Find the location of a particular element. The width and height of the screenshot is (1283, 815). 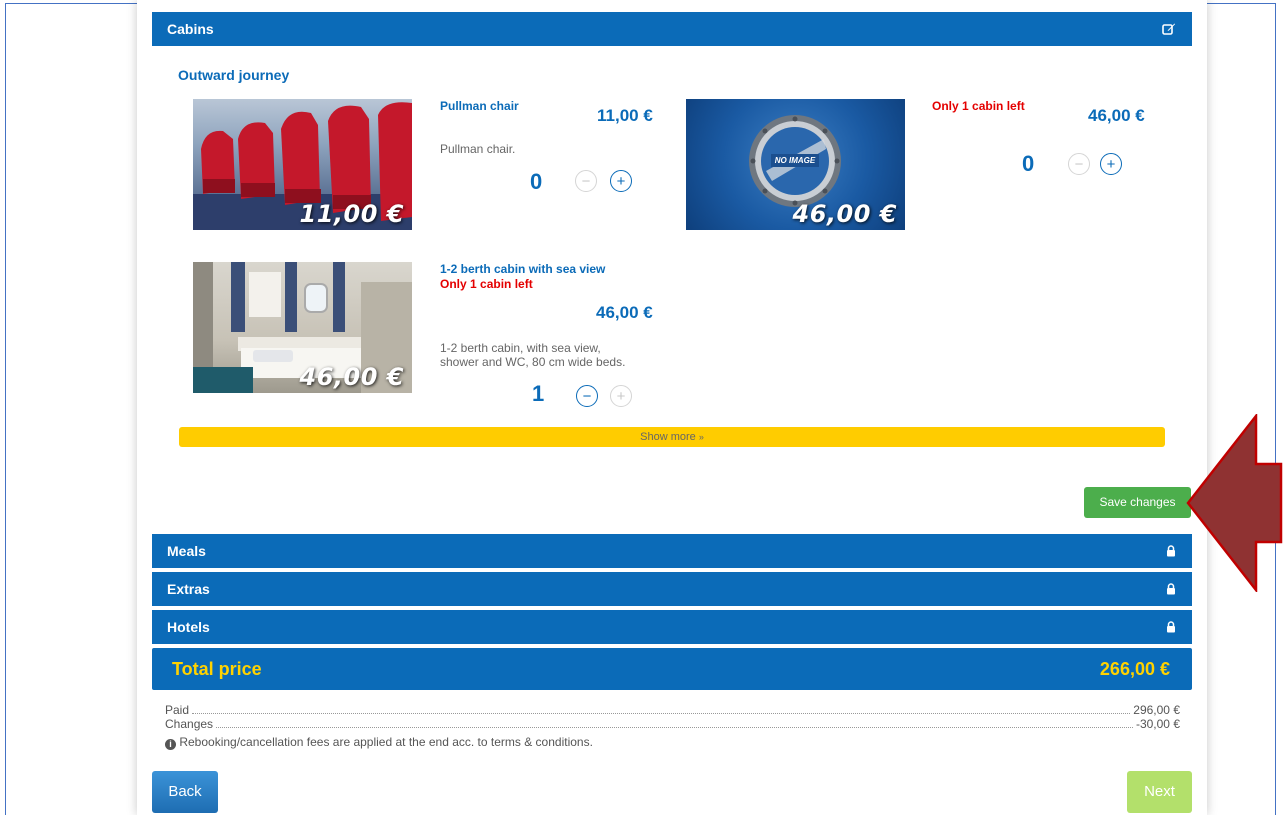

cabins-title: Cabins is located at coordinates (190, 29).